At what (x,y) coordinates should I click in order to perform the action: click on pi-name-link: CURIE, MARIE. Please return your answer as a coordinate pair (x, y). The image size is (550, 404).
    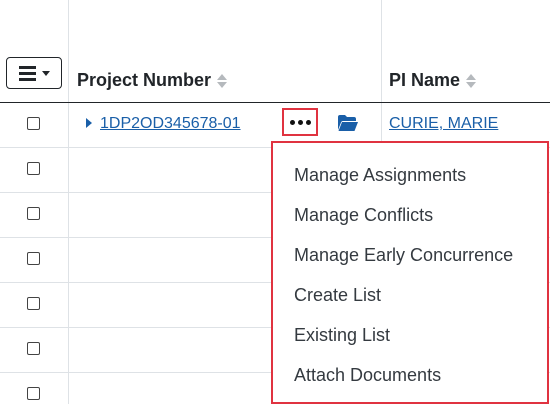
    Looking at the image, I should click on (443, 124).